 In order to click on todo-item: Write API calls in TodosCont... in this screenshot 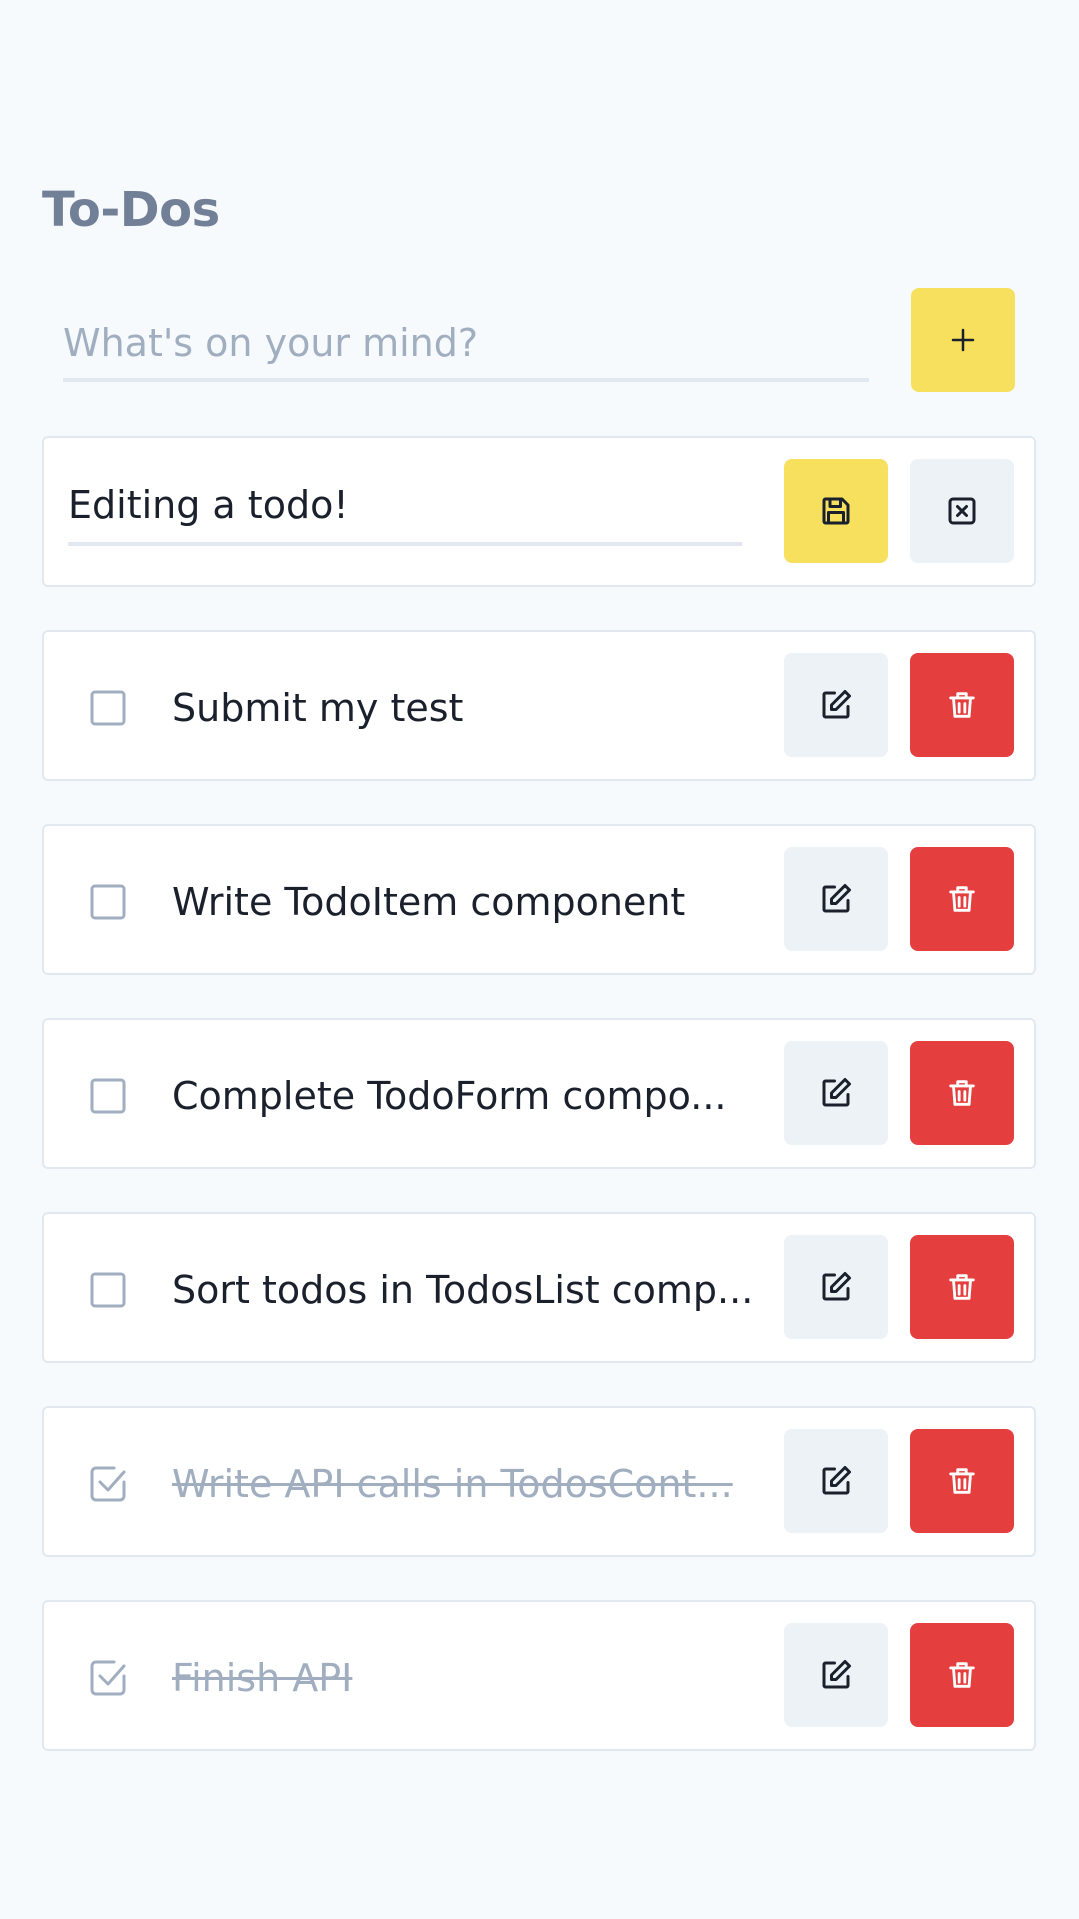, I will do `click(539, 1481)`.